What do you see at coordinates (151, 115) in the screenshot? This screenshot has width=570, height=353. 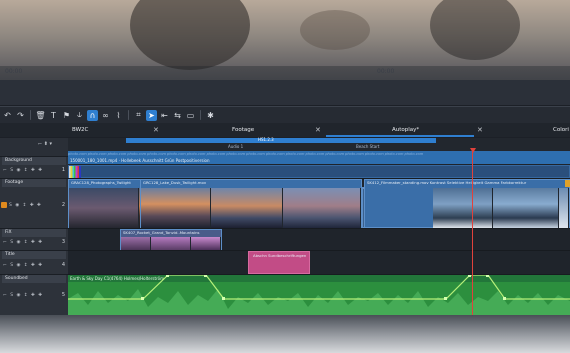 I see `pointer-icon: ➤` at bounding box center [151, 115].